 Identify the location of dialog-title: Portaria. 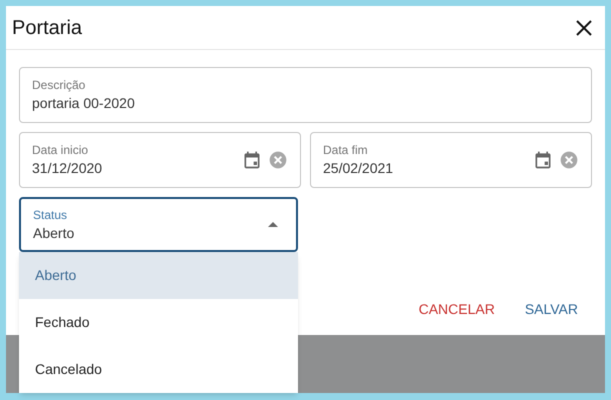
(47, 28).